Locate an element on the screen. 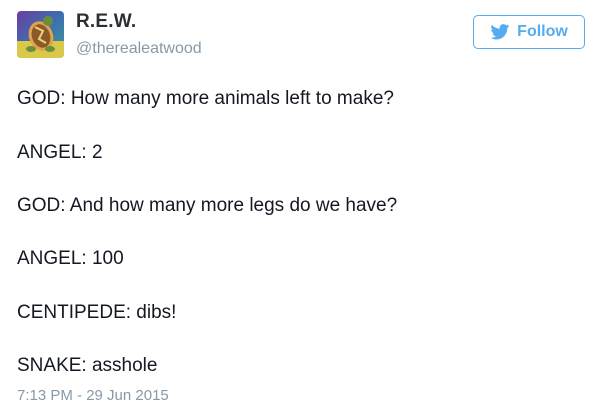 Image resolution: width=600 pixels, height=417 pixels. tweet-timestamp: 7:13 PM - 29 Jun 2015 is located at coordinates (93, 395).